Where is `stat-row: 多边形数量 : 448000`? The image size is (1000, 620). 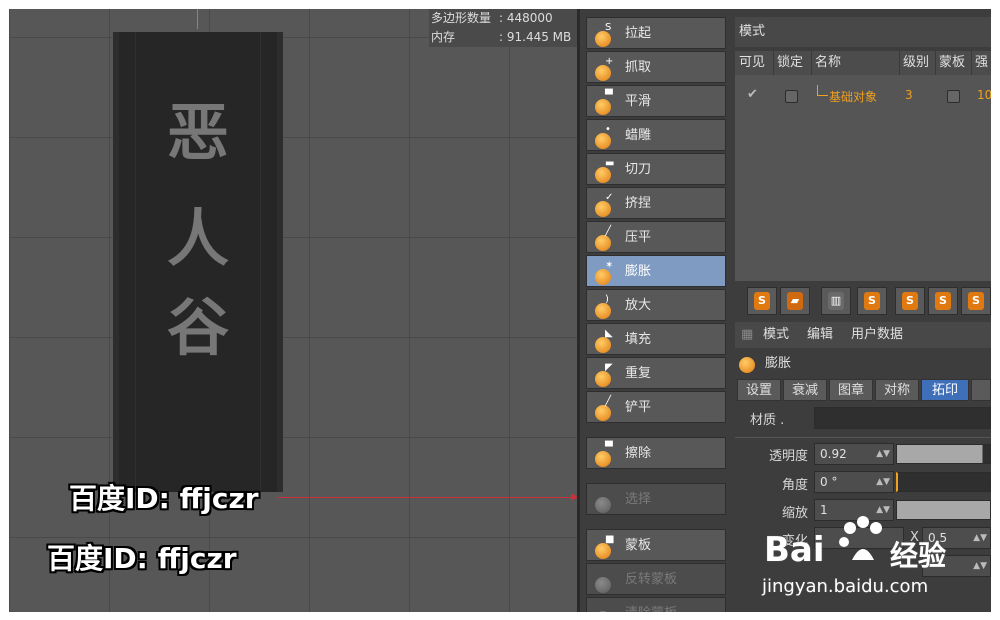
stat-row: 多边形数量 : 448000 is located at coordinates (503, 18).